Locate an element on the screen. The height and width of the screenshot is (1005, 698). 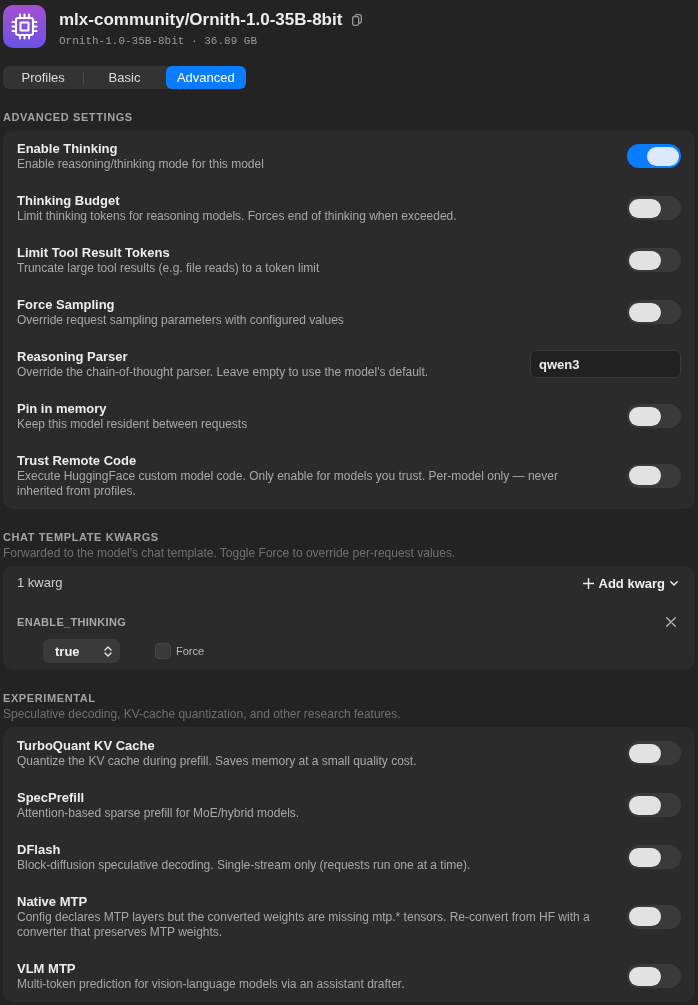
chip-icon is located at coordinates (24, 26).